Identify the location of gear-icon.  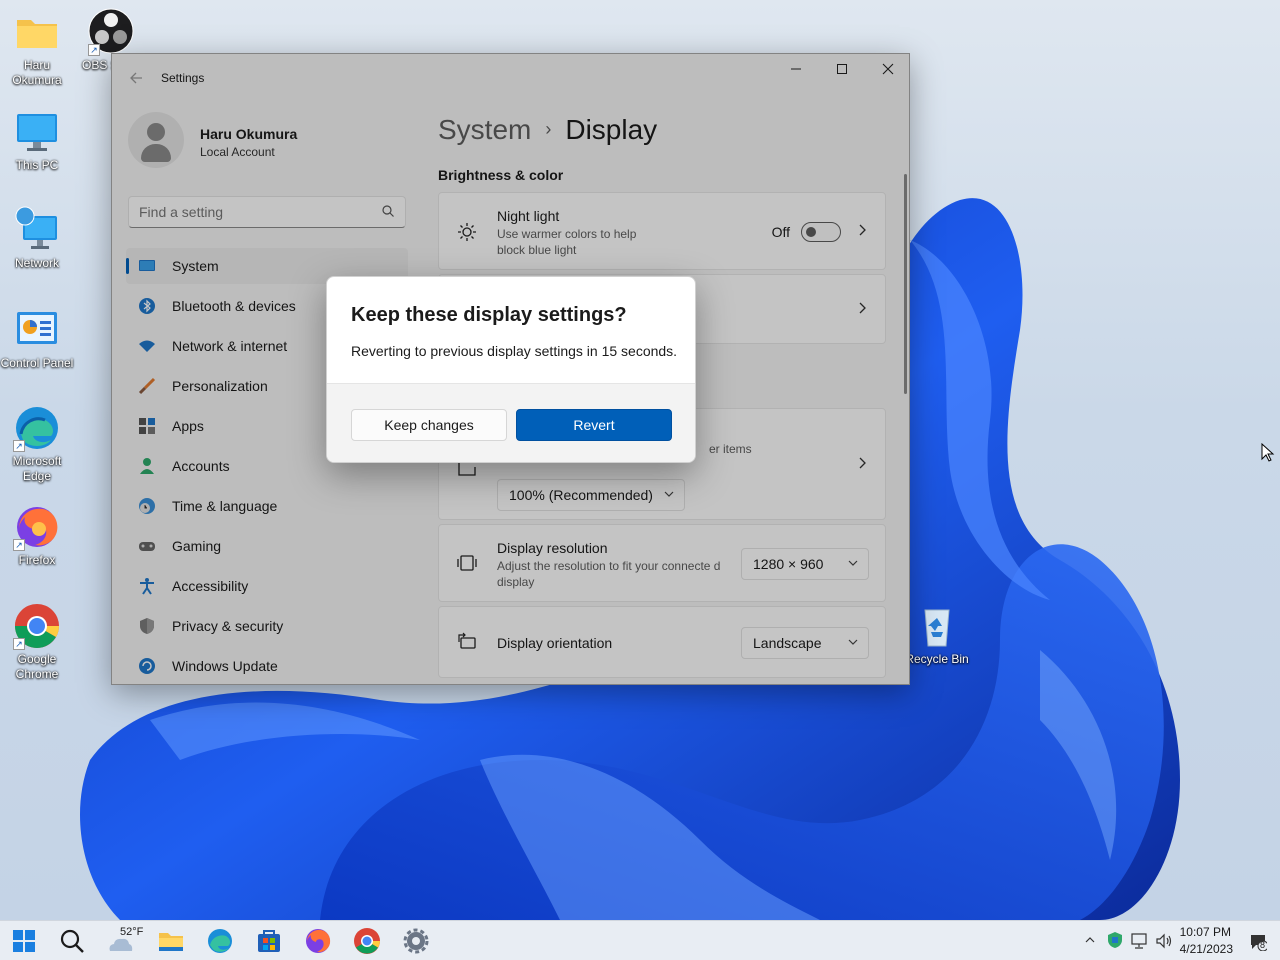
(416, 941).